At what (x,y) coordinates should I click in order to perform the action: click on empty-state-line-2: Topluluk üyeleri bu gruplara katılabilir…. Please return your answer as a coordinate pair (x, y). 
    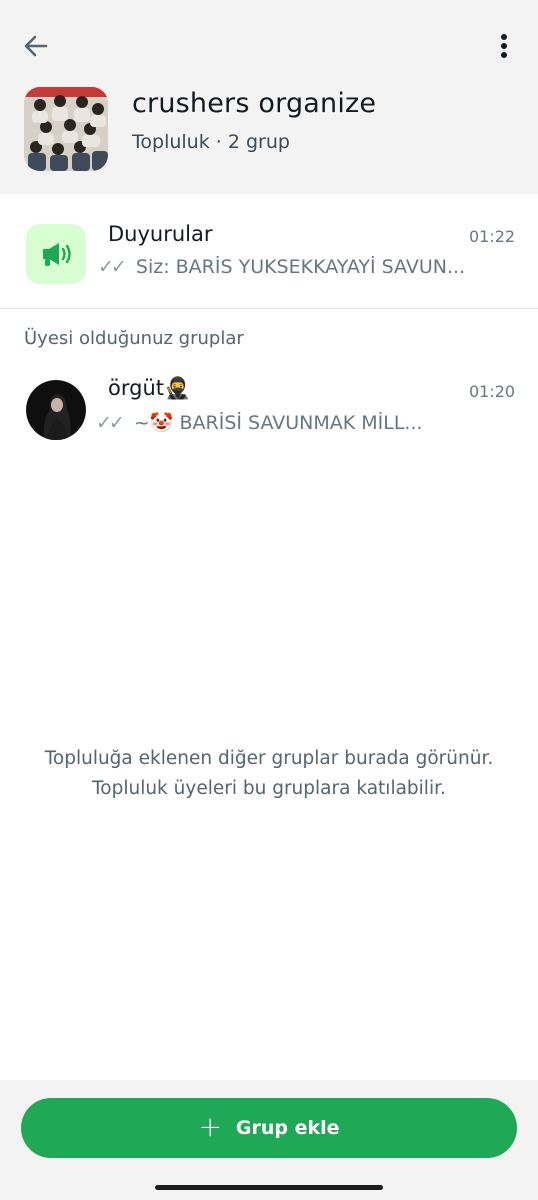
    Looking at the image, I should click on (269, 788).